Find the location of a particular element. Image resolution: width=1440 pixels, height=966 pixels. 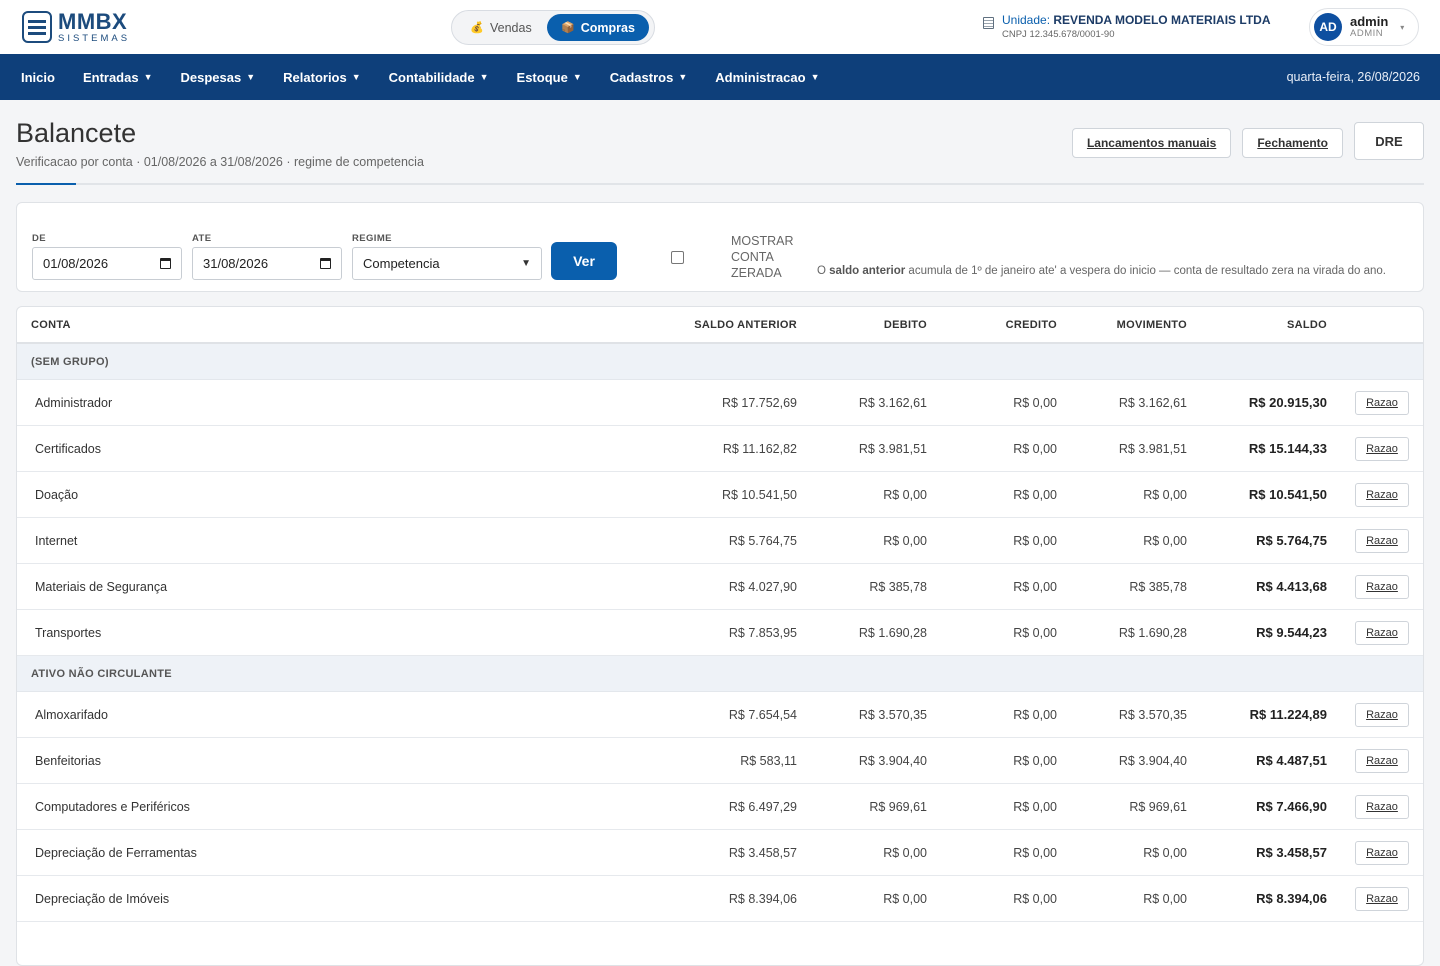

mode-vendas-button: 💰 Vendas is located at coordinates (501, 27).